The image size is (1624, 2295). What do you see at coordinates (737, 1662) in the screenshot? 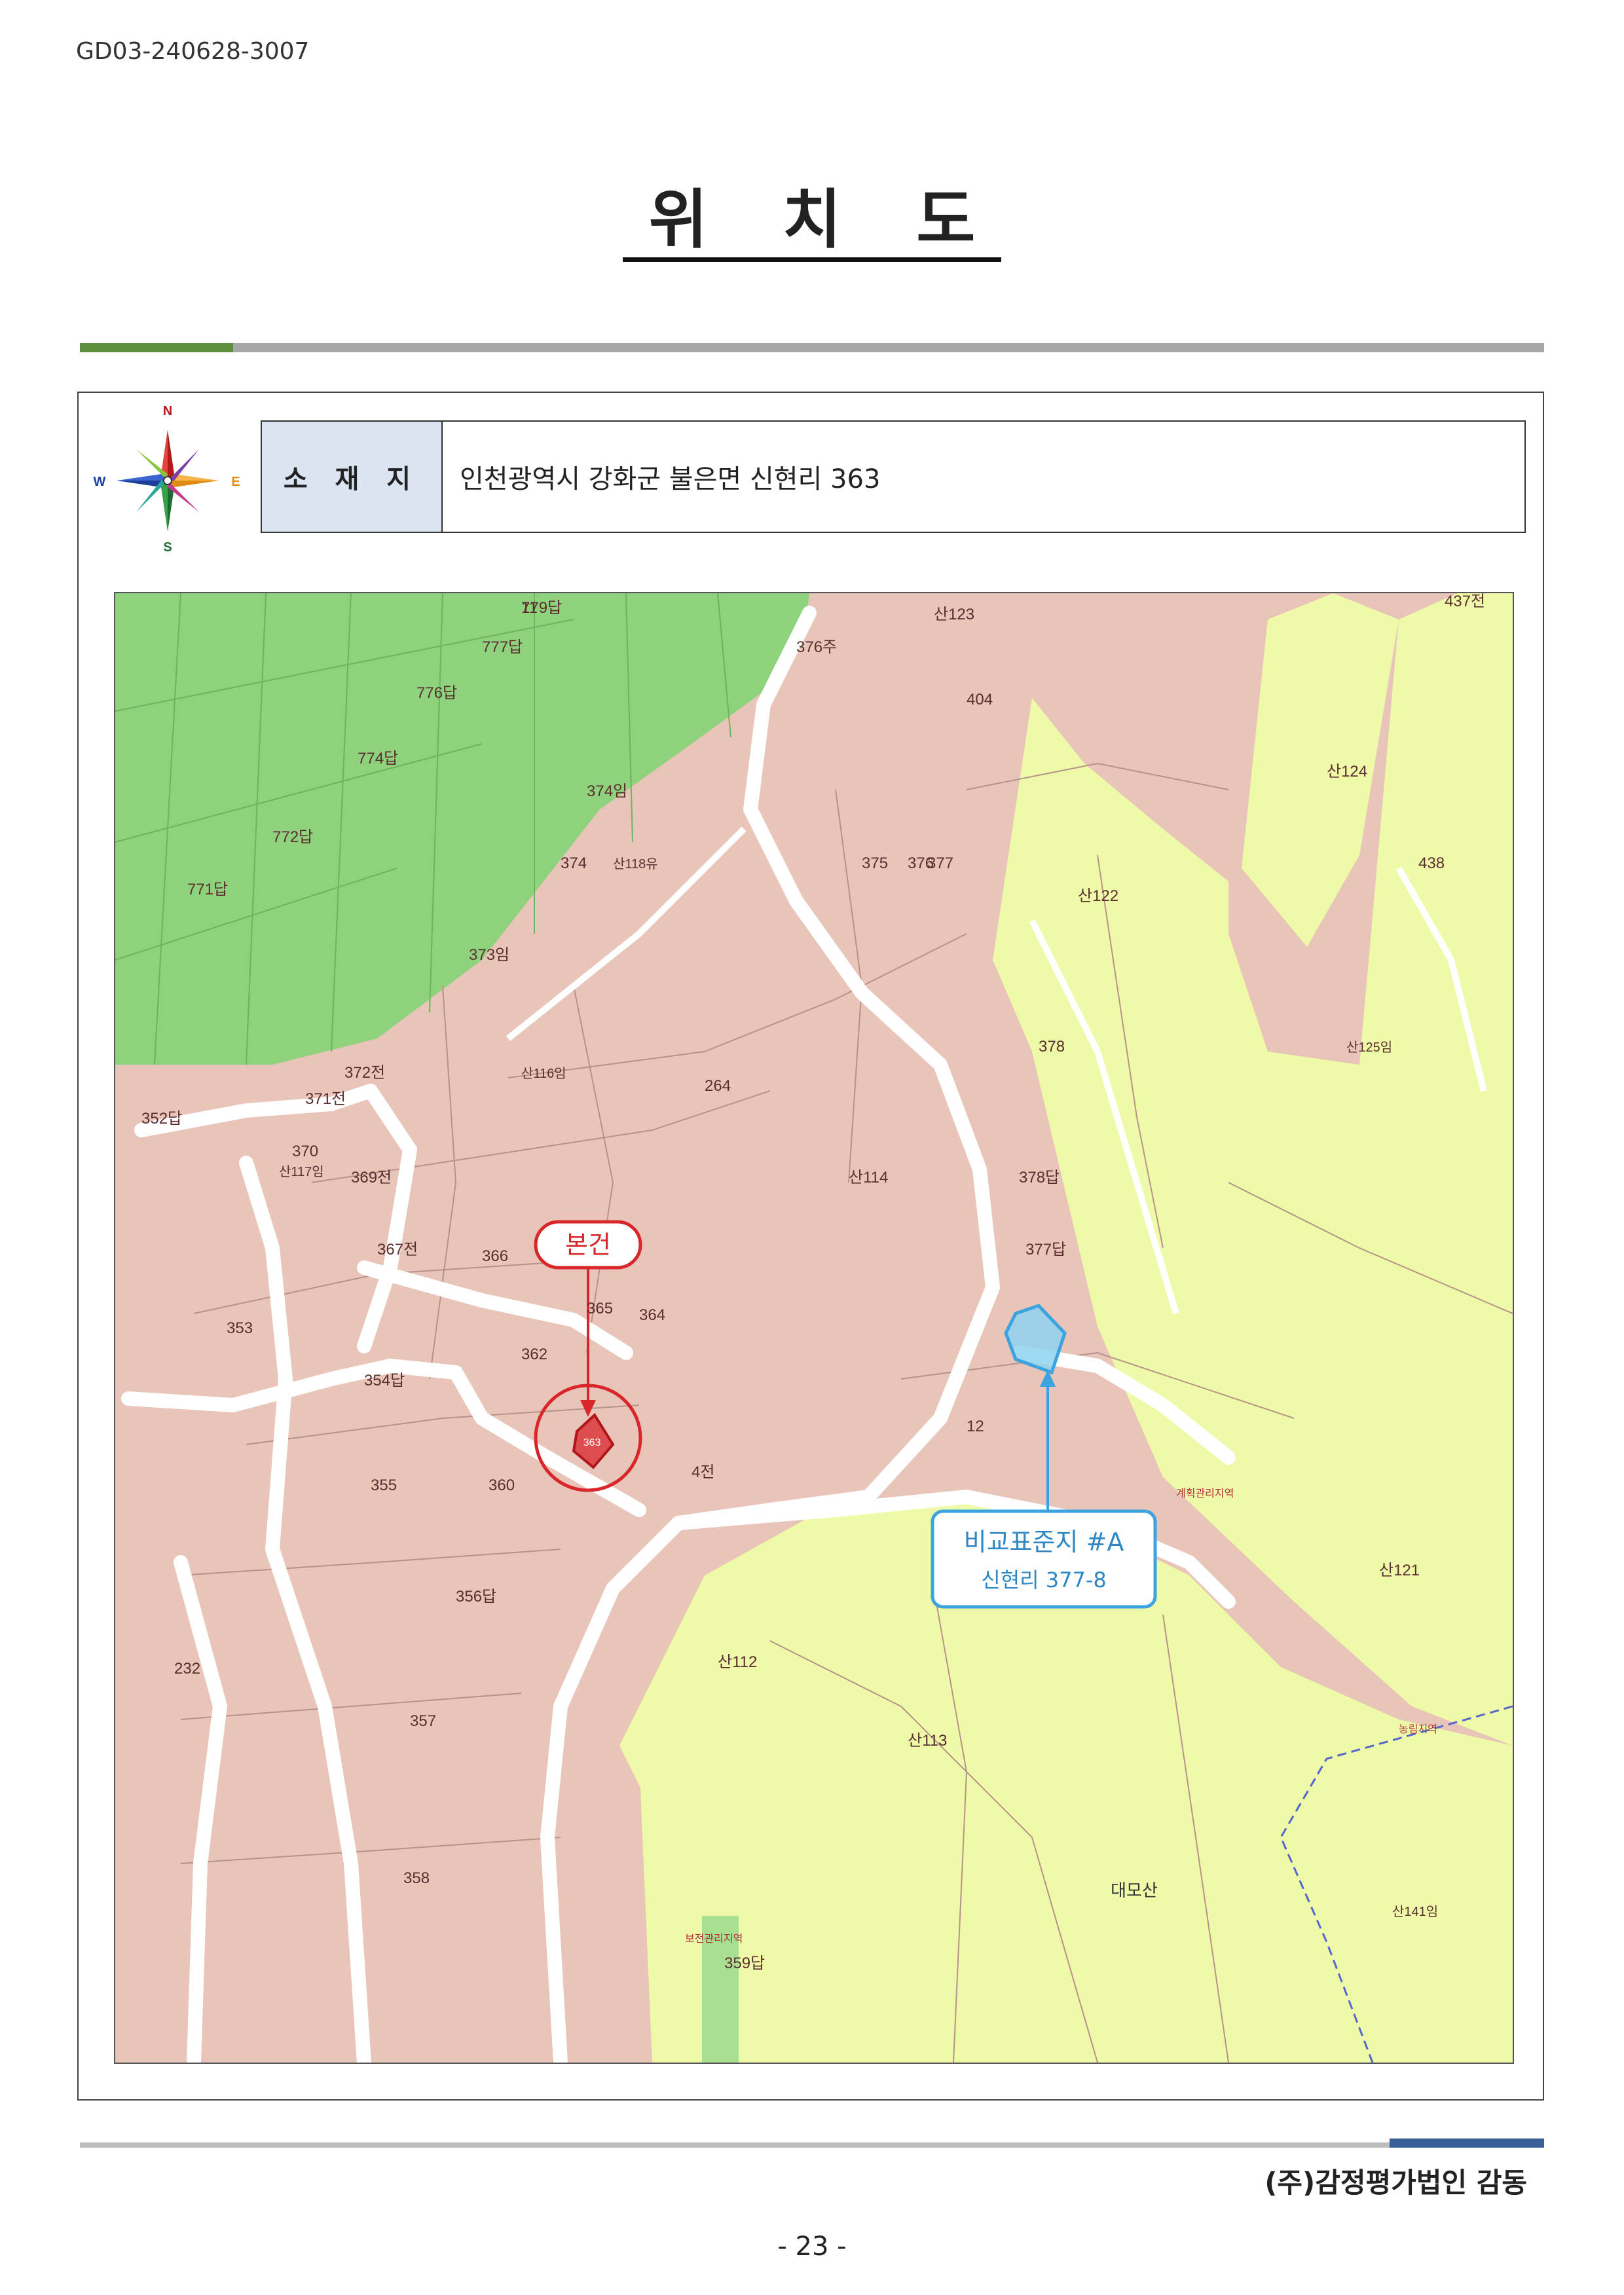
I see `parcel-label: 산112` at bounding box center [737, 1662].